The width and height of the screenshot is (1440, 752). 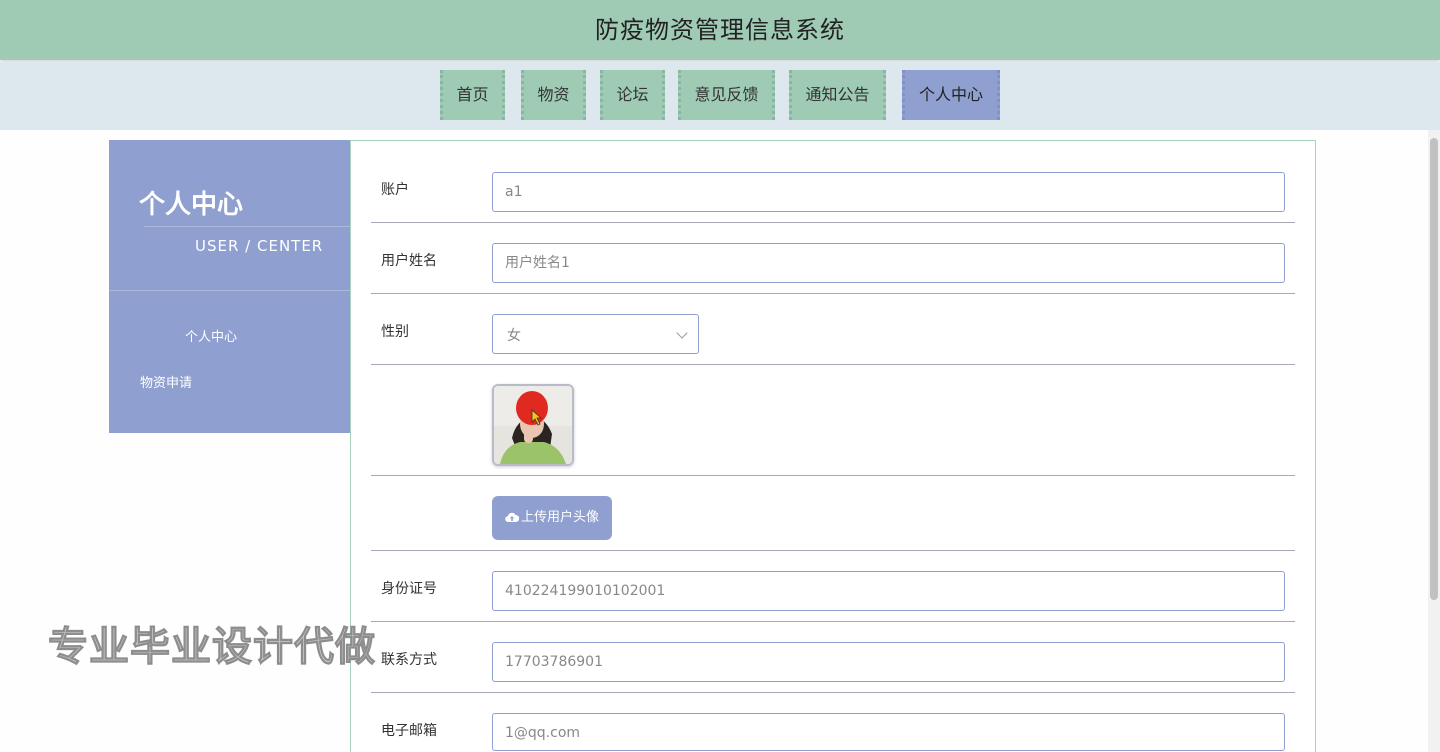 I want to click on phone-label: 联系方式, so click(x=409, y=660).